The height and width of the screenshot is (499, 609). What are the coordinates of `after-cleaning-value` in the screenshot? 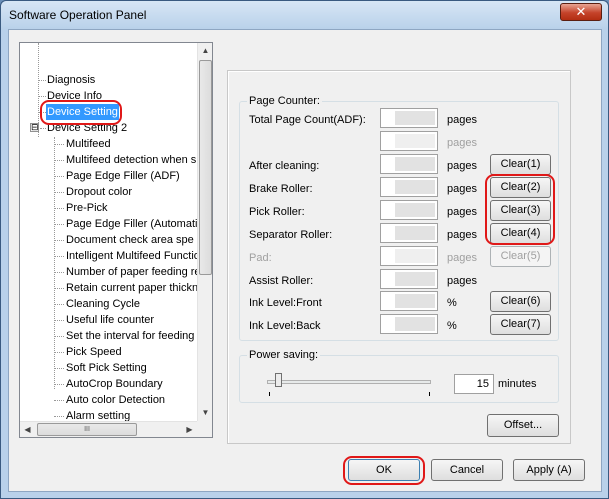 It's located at (409, 164).